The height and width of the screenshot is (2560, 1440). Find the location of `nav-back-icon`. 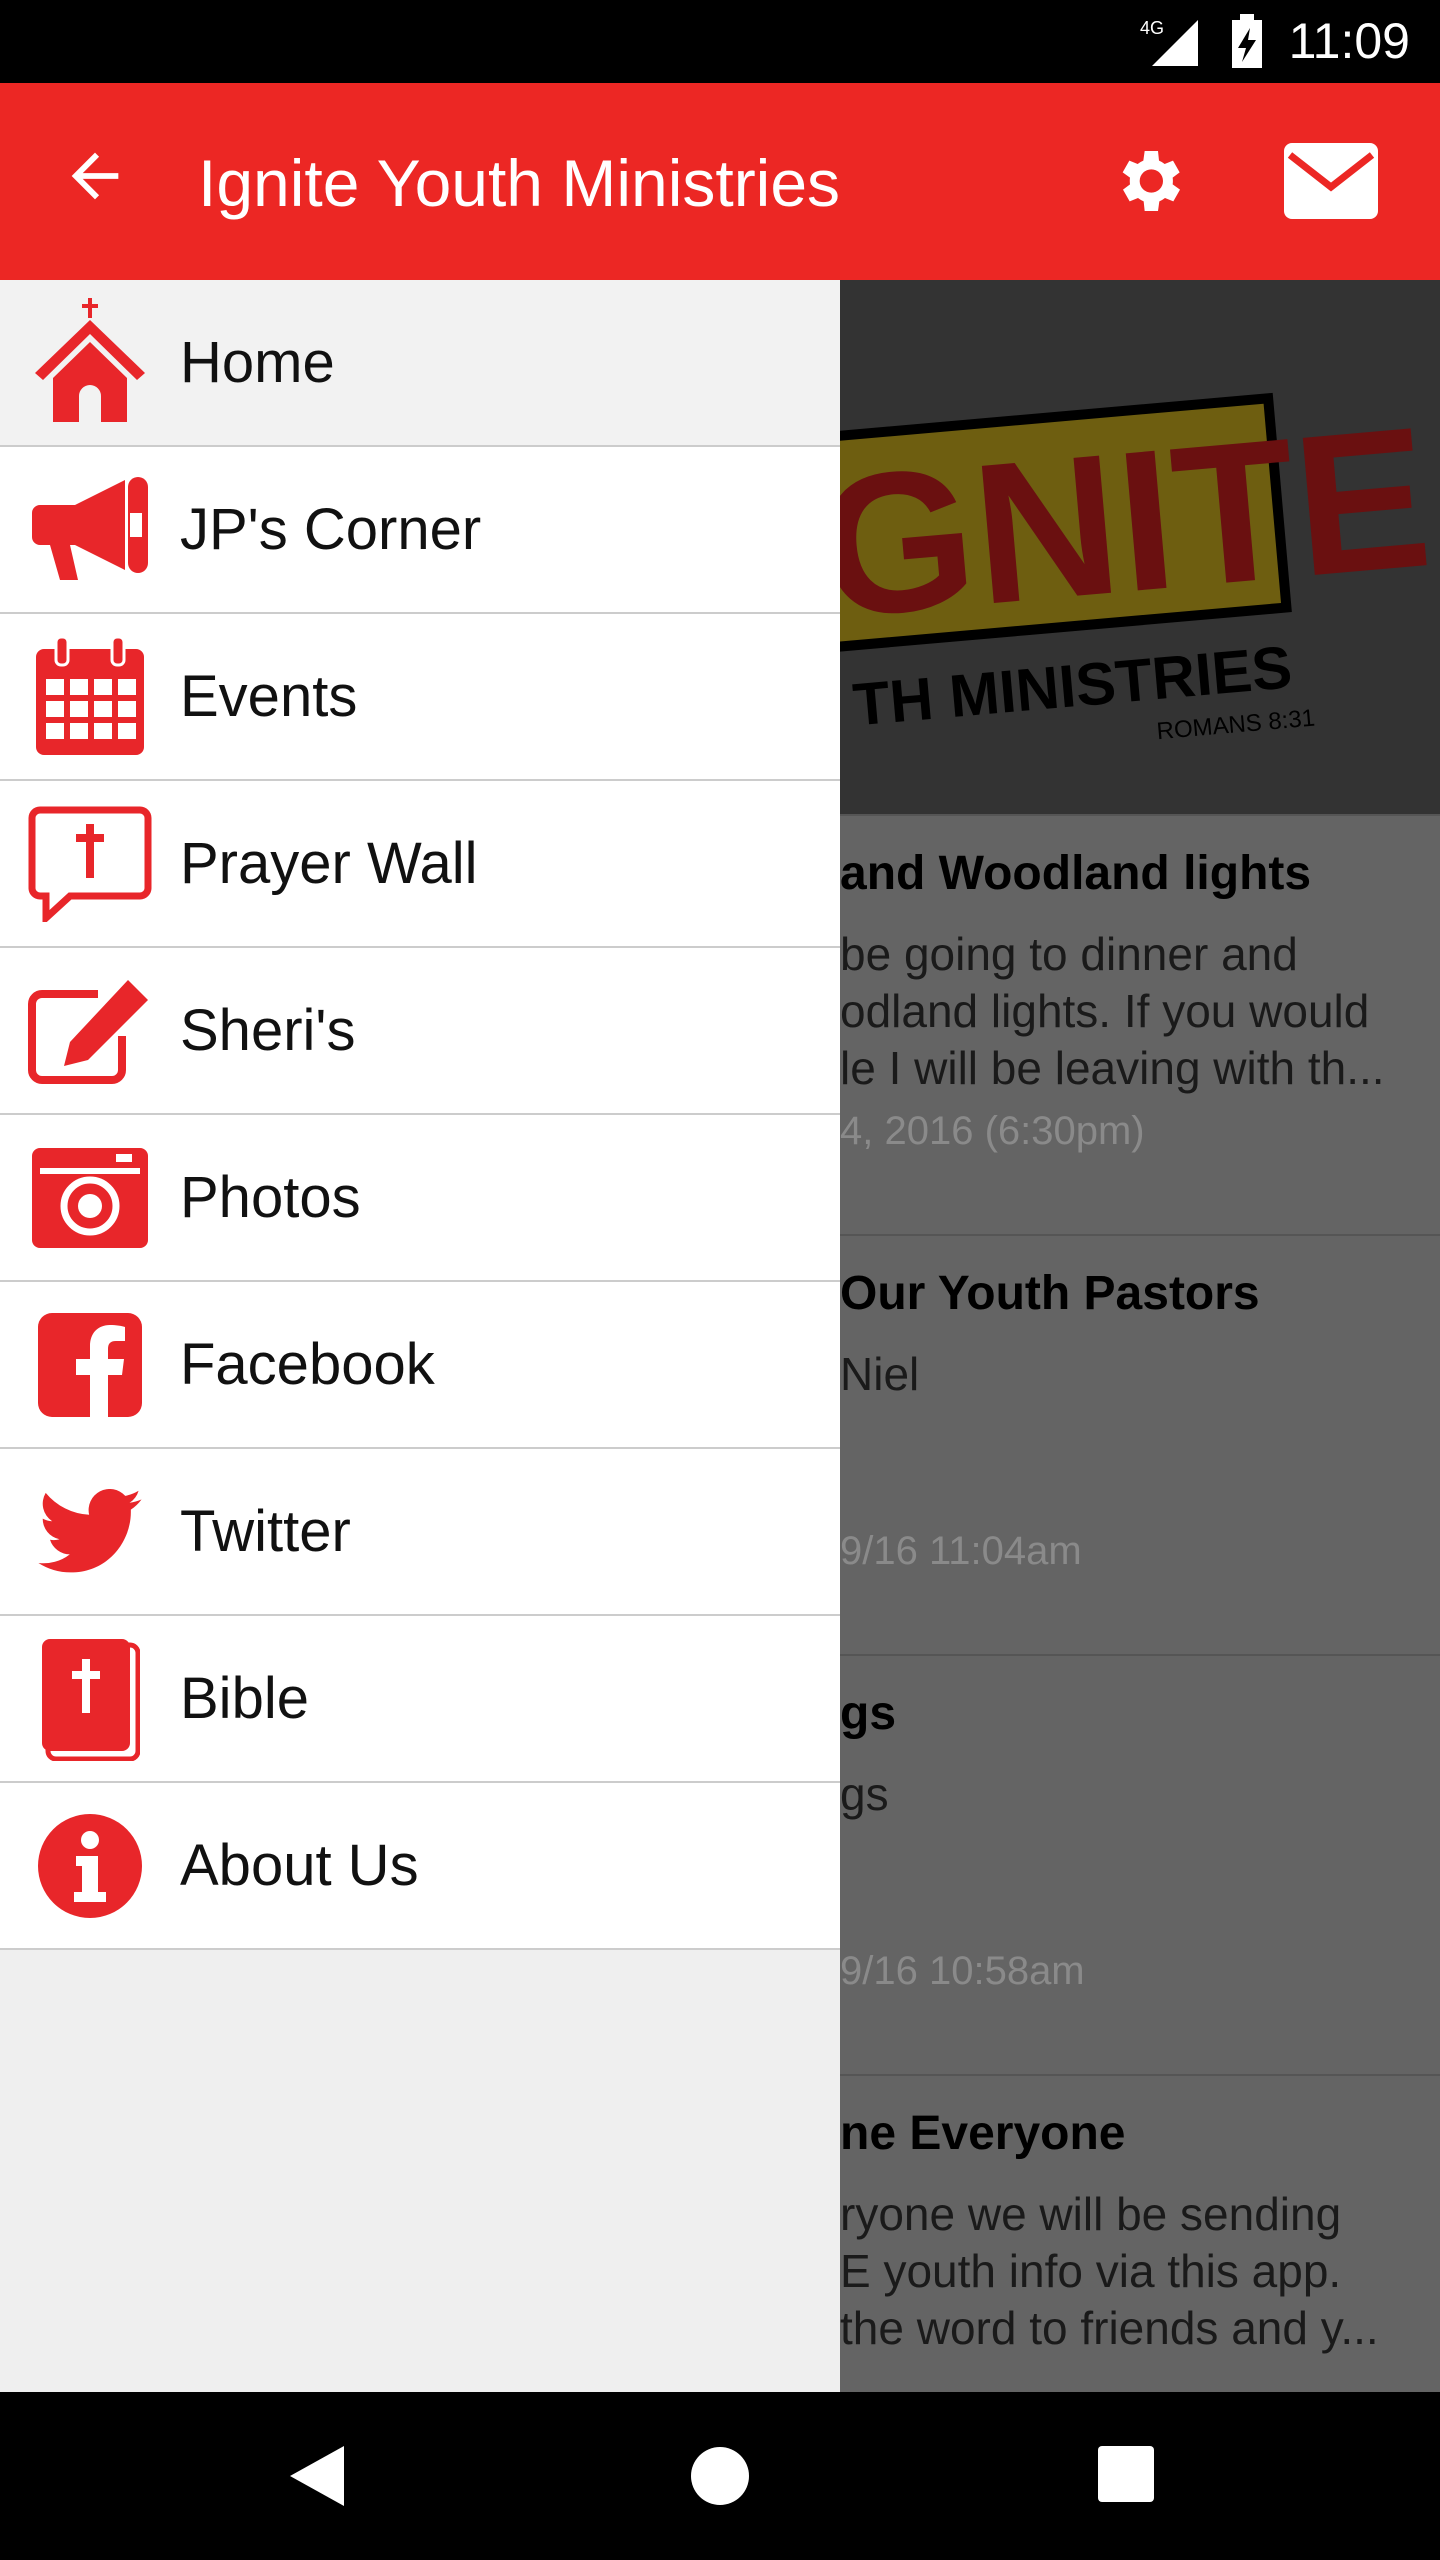

nav-back-icon is located at coordinates (317, 2478).